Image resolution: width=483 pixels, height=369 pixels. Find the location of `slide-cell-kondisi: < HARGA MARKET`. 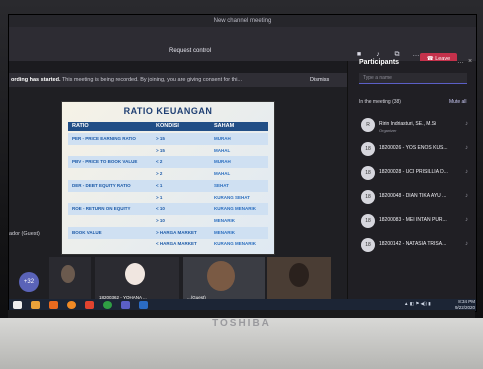

slide-cell-kondisi: < HARGA MARKET is located at coordinates (176, 244).